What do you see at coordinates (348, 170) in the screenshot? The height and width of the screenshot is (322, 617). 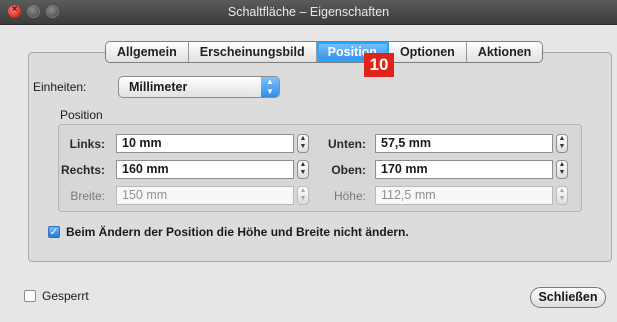 I see `top-label: Oben:` at bounding box center [348, 170].